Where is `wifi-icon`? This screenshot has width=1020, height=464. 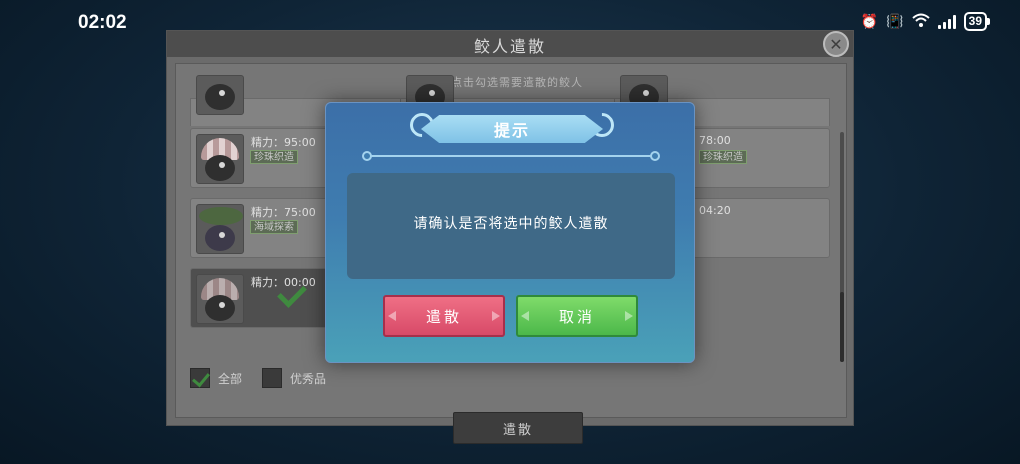 wifi-icon is located at coordinates (920, 22).